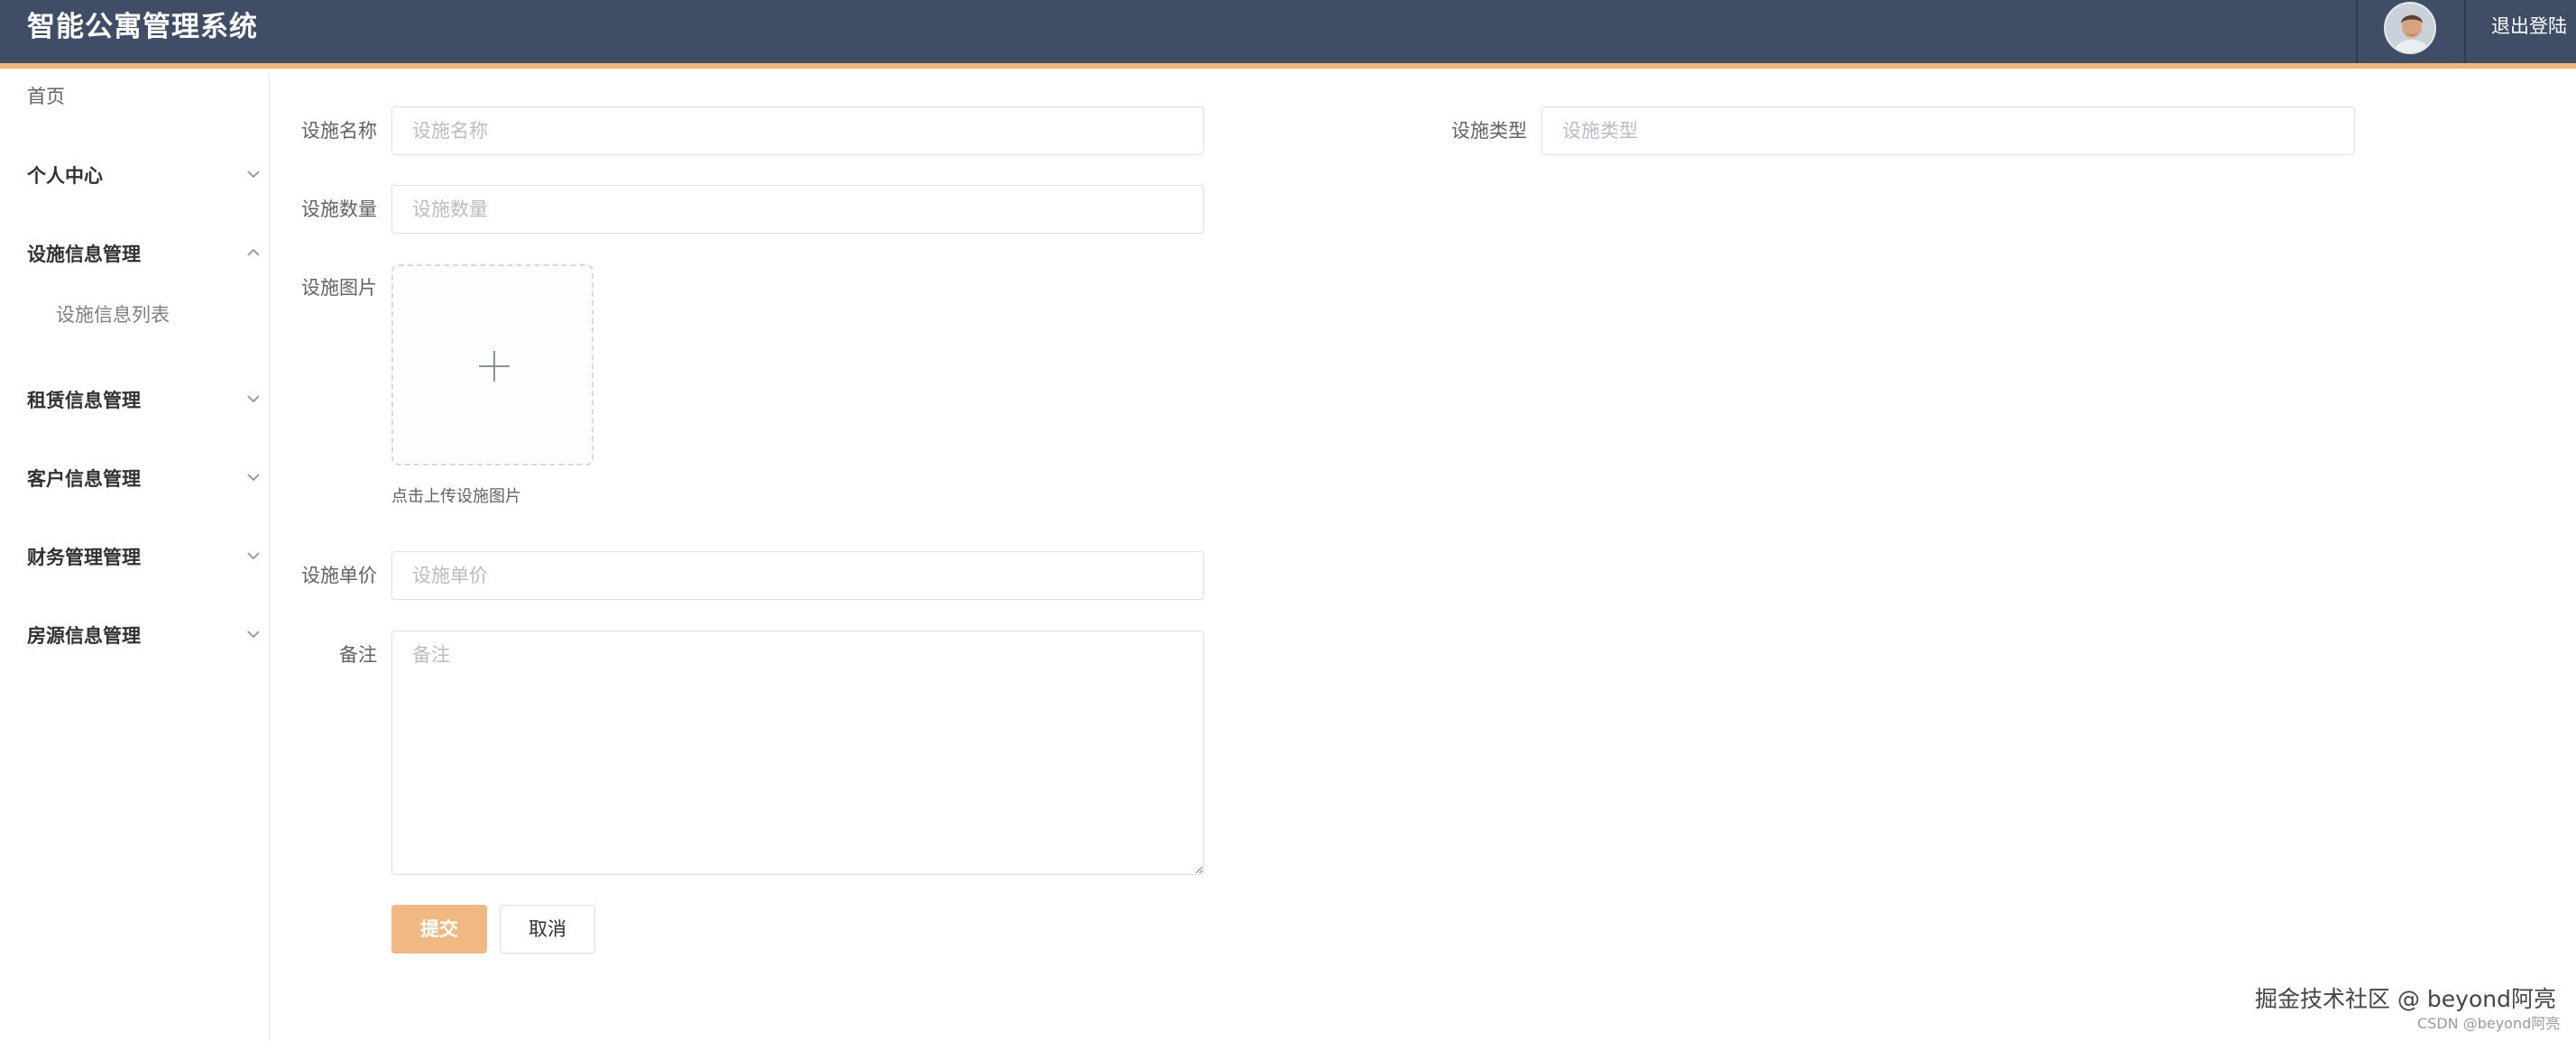 The height and width of the screenshot is (1041, 2576). What do you see at coordinates (84, 400) in the screenshot?
I see `sidebar-item-label: 租赁信息管理` at bounding box center [84, 400].